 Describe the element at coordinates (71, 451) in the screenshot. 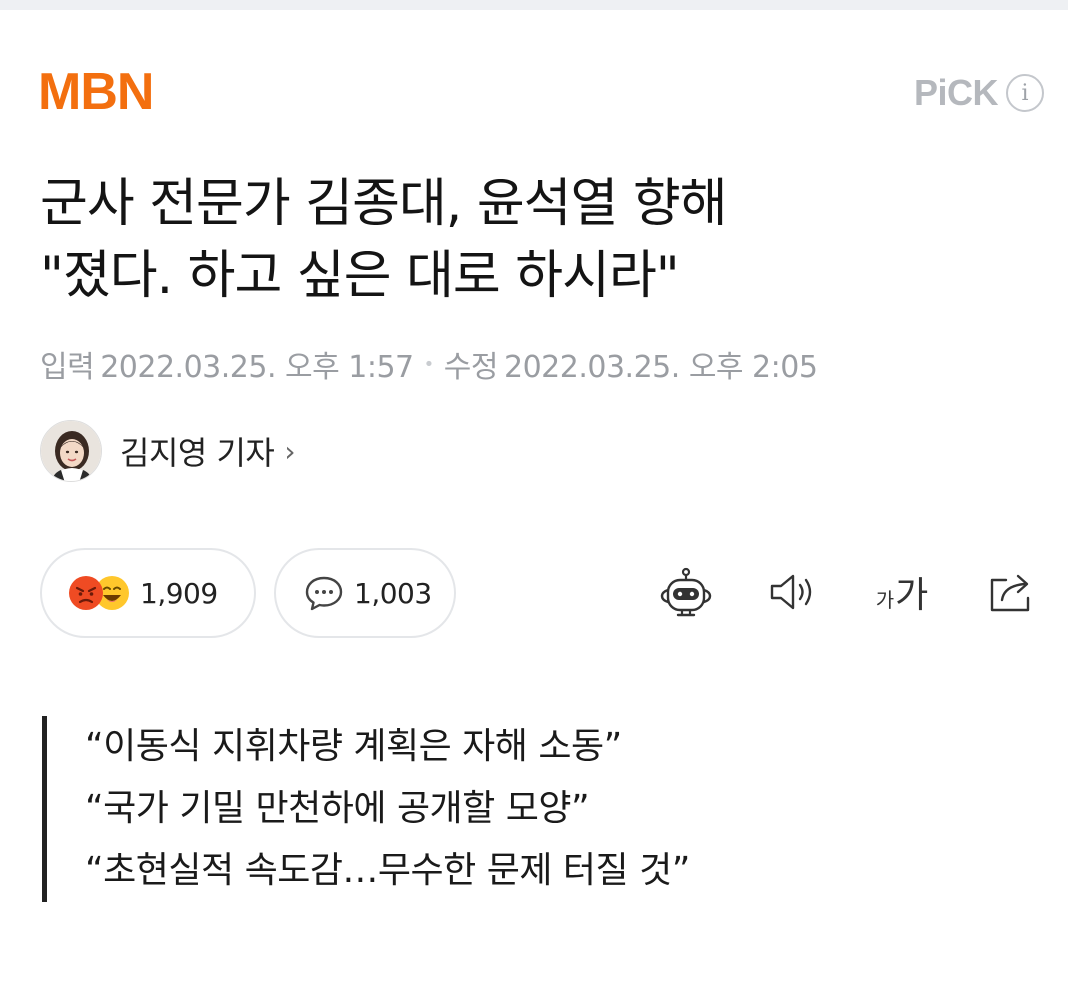

I see `reporter-avatar` at that location.